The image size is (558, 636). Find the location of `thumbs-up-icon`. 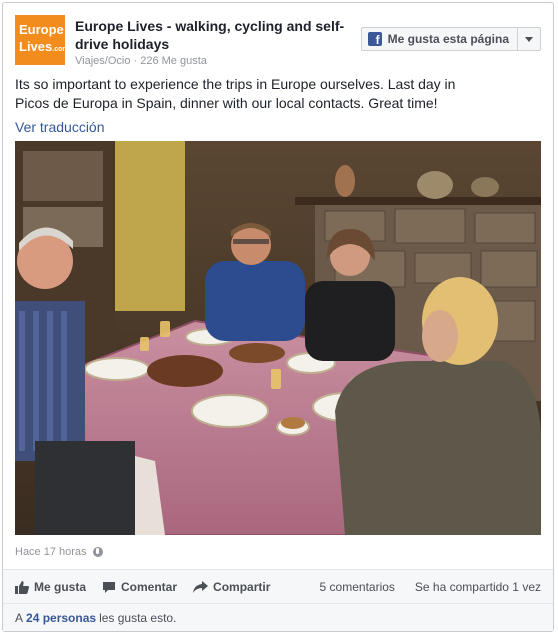

thumbs-up-icon is located at coordinates (22, 587).